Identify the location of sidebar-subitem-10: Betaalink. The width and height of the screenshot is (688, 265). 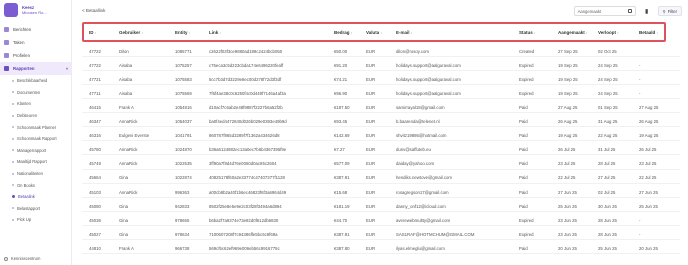
(35, 197).